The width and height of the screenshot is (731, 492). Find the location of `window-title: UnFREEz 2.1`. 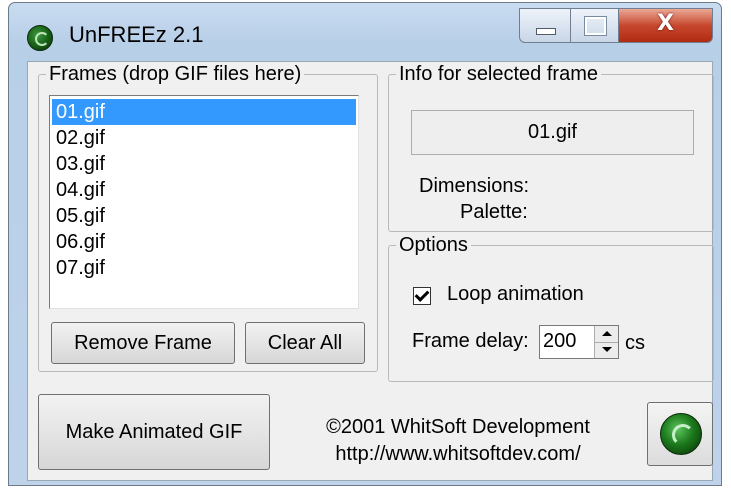

window-title: UnFREEz 2.1 is located at coordinates (136, 34).